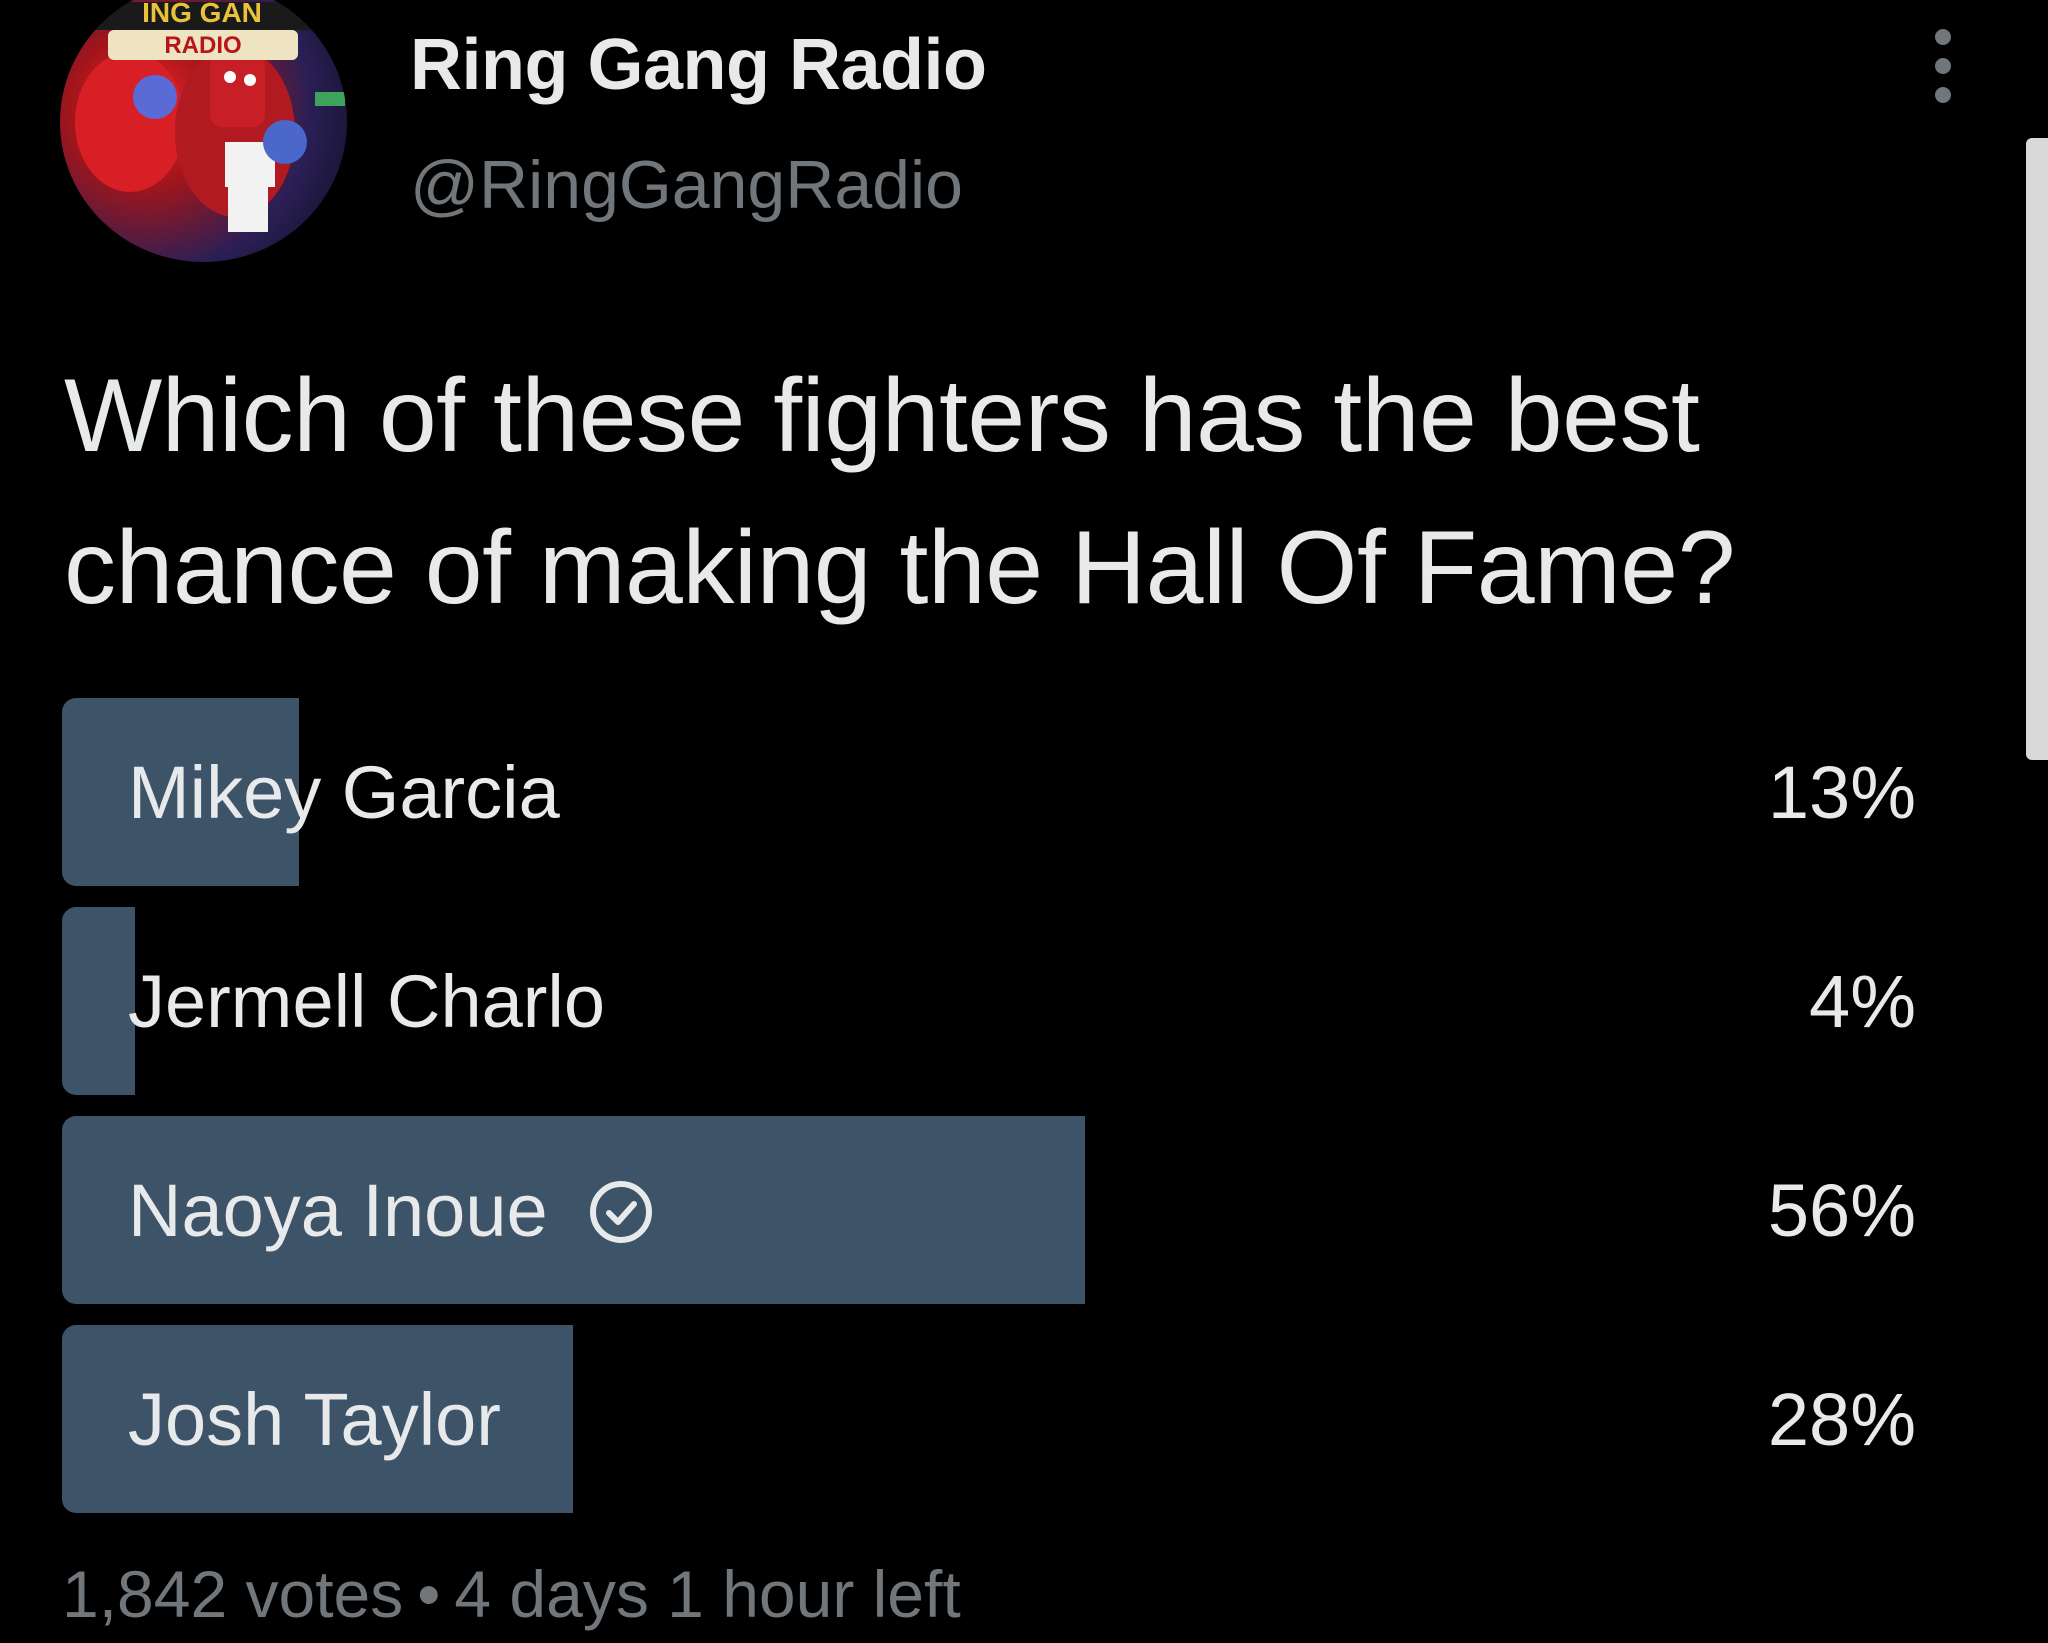 The height and width of the screenshot is (1643, 2048). Describe the element at coordinates (99, 1001) in the screenshot. I see `poll-result-bar` at that location.